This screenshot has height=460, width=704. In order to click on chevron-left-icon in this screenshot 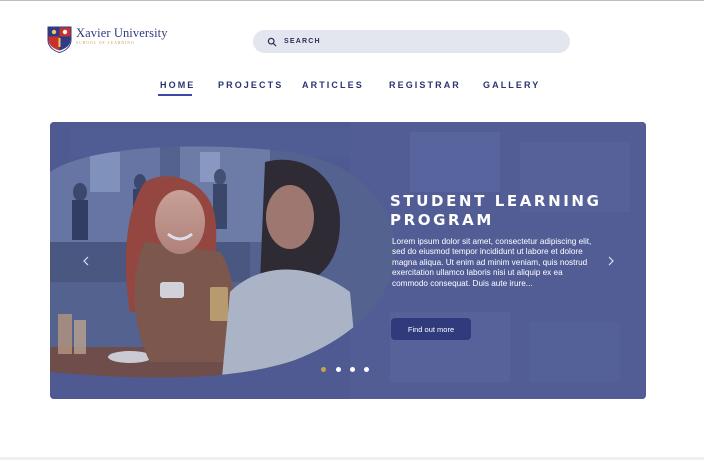, I will do `click(86, 261)`.